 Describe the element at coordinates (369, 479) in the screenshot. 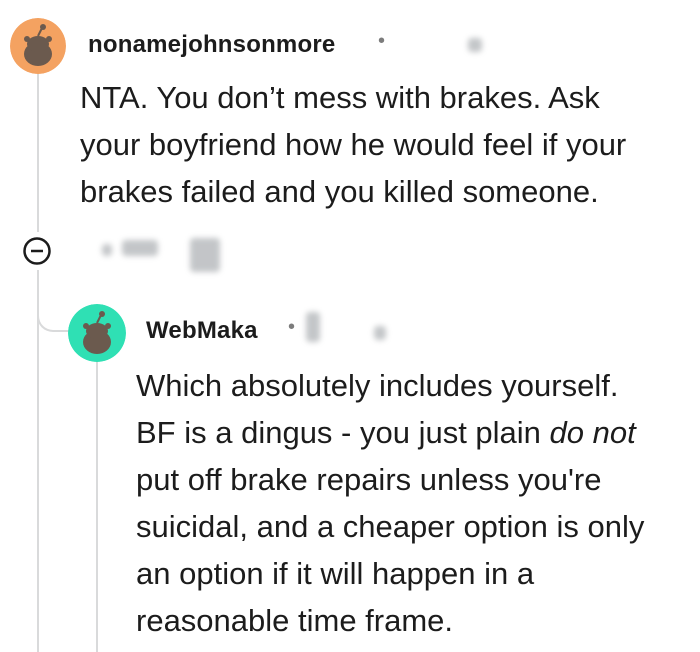

I see `comment-body-line: put off brake repairs unless you're` at that location.